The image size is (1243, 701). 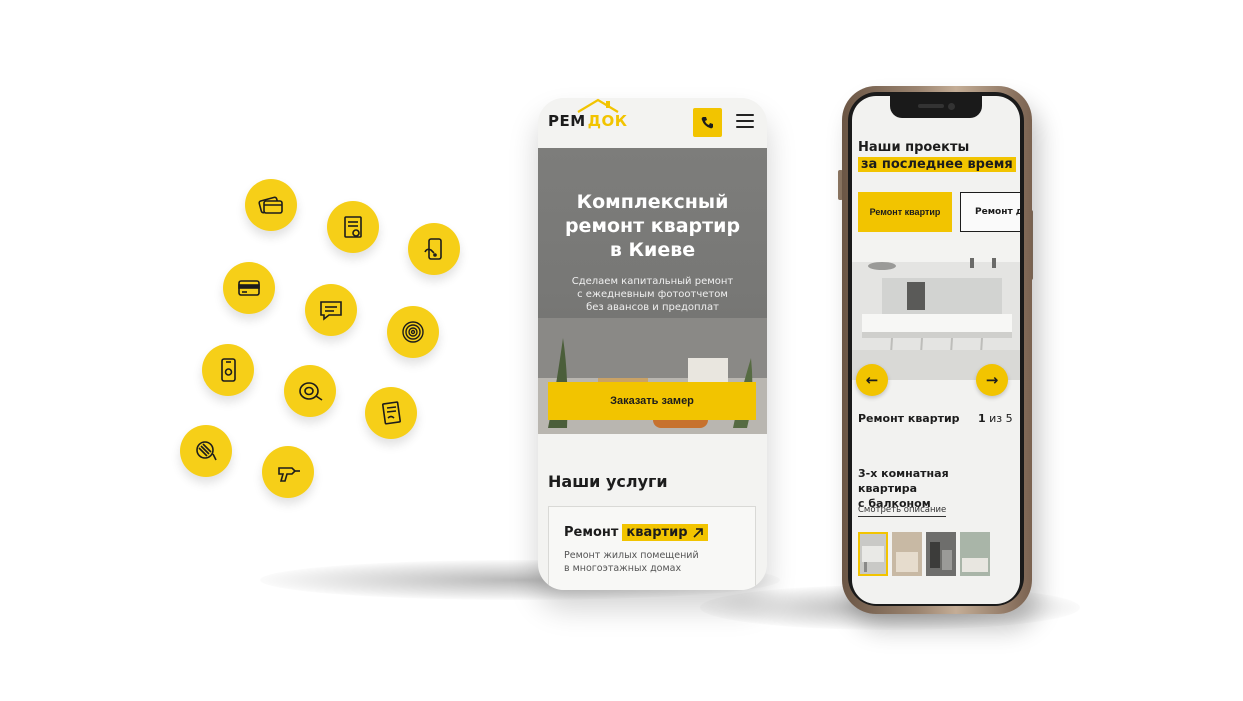 What do you see at coordinates (951, 106) in the screenshot?
I see `camera-icon` at bounding box center [951, 106].